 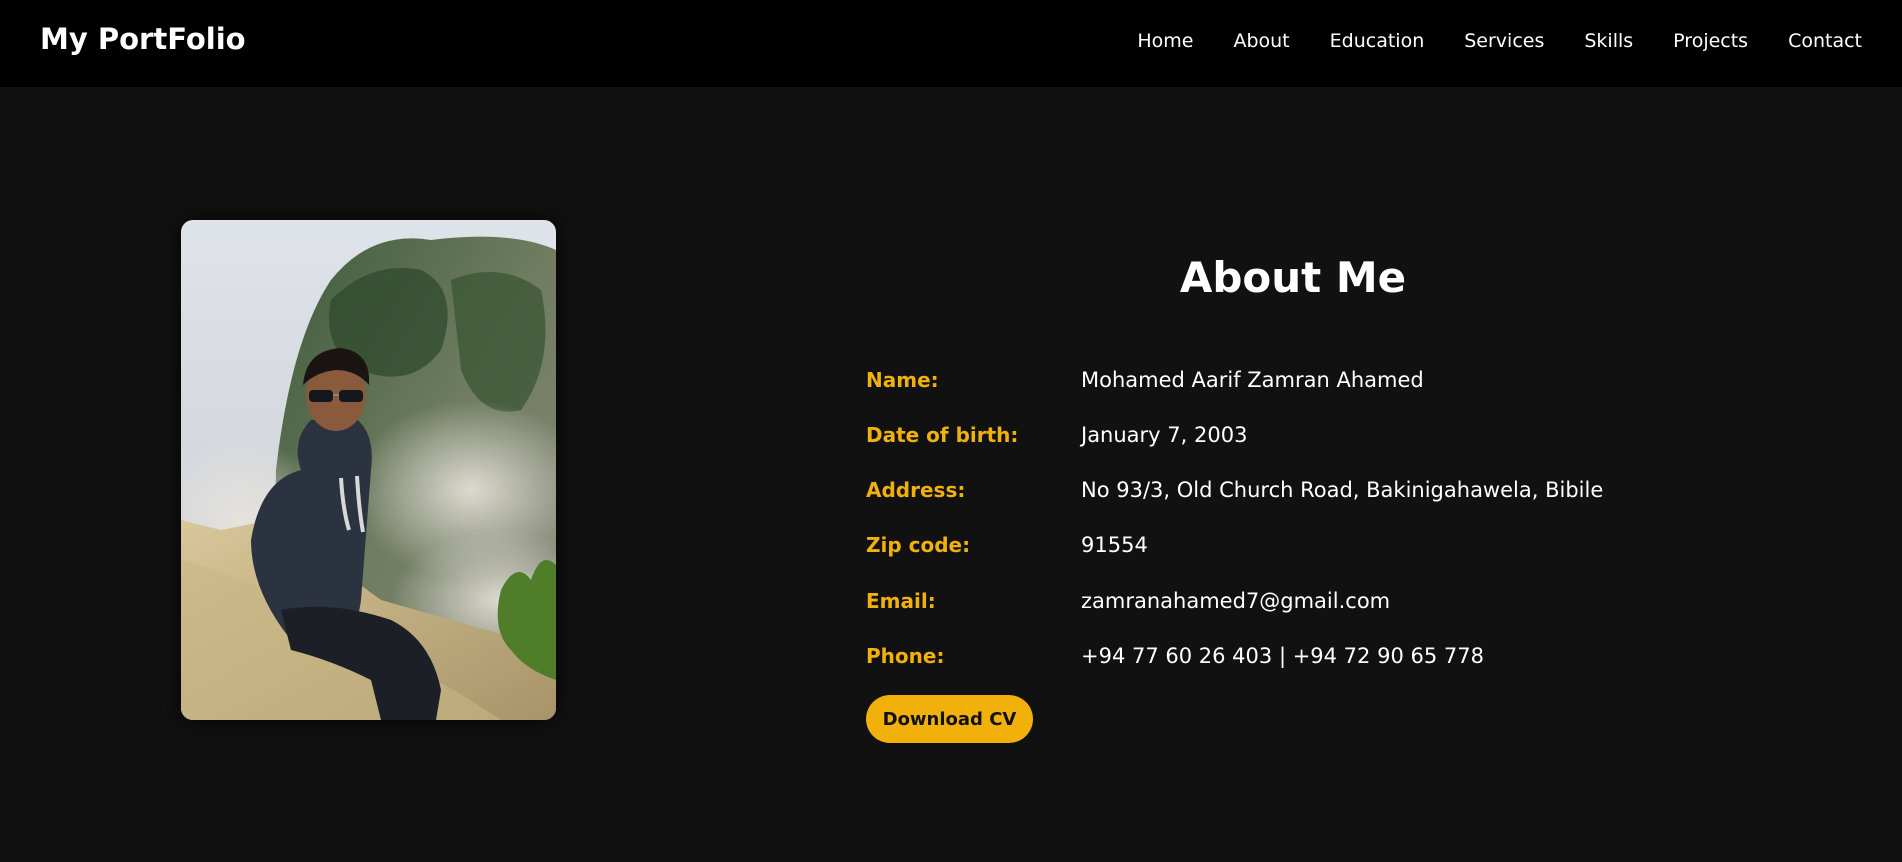 I want to click on nav-education: Education, so click(x=1377, y=41).